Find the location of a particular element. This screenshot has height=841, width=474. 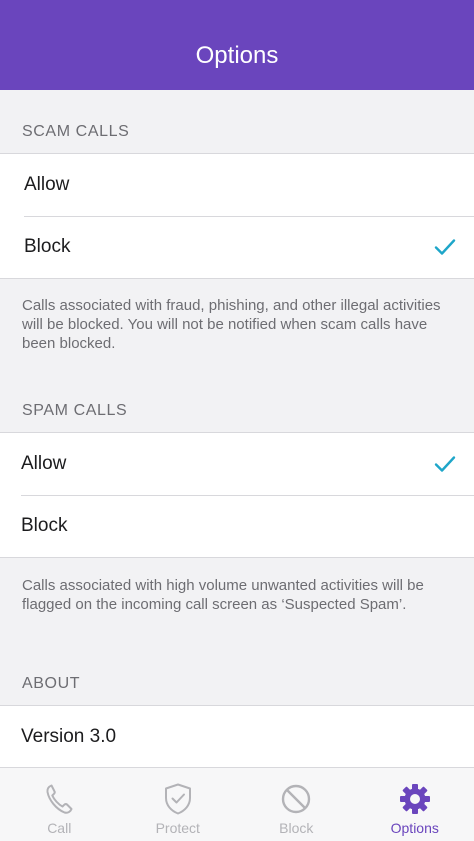

about-group: Version 3.0 is located at coordinates (237, 736).